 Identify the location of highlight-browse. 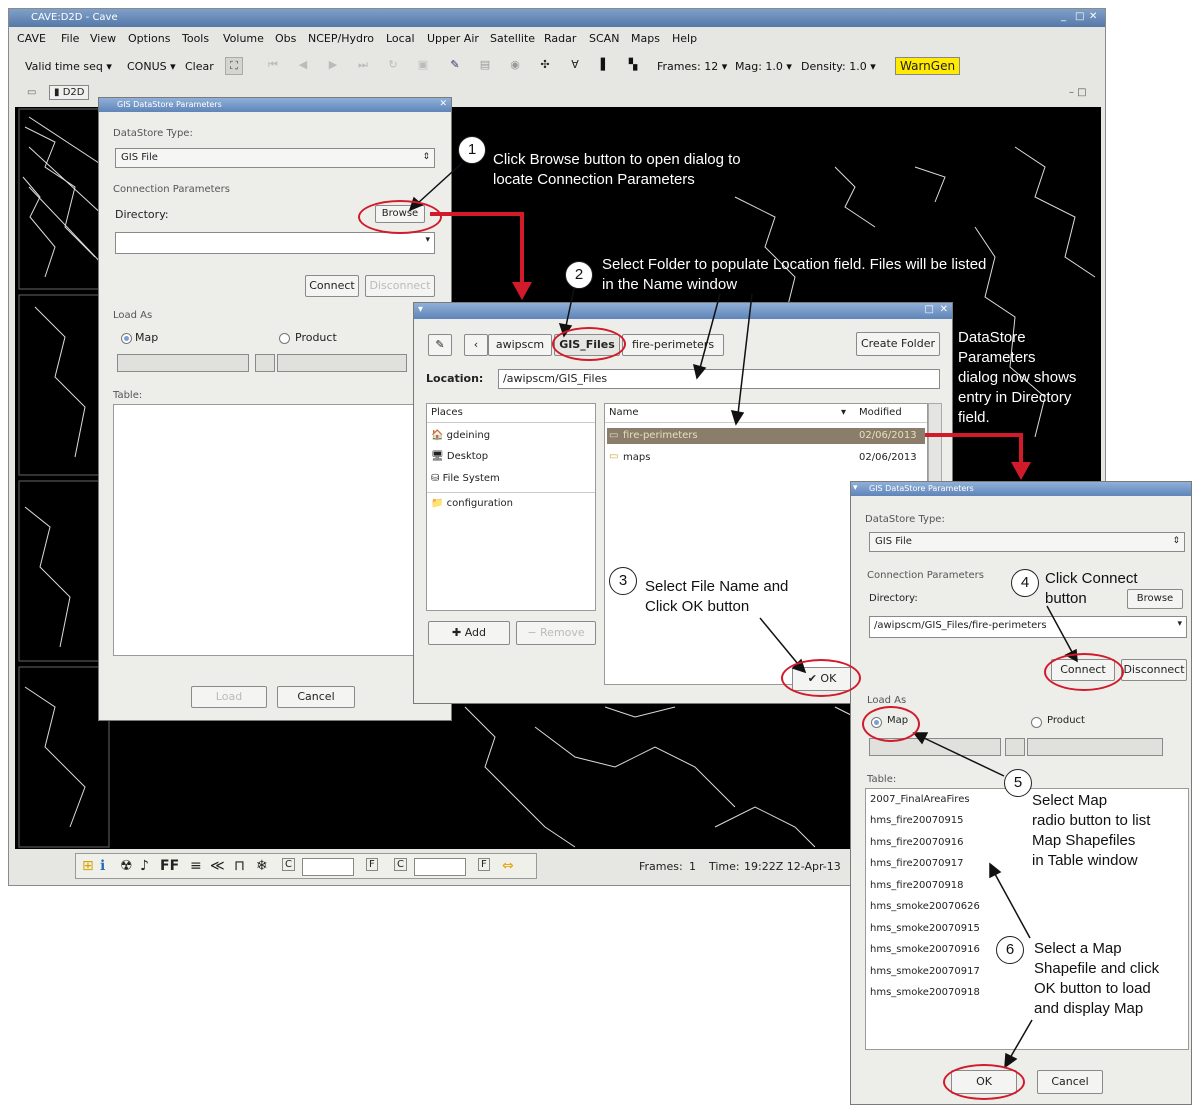
(400, 217).